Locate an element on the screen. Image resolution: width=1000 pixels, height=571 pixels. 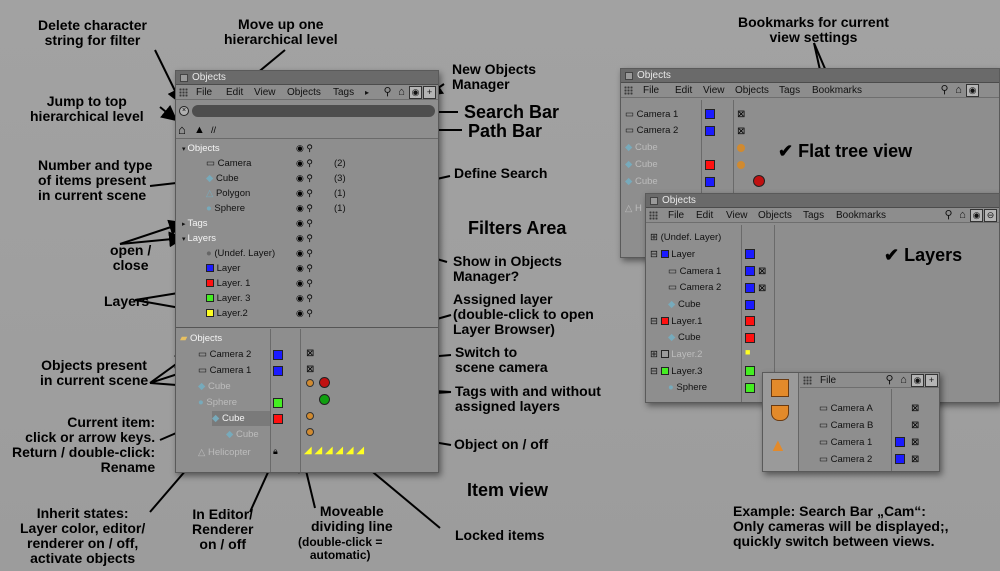
filter-sphere: ● Sphere is located at coordinates (225, 208).